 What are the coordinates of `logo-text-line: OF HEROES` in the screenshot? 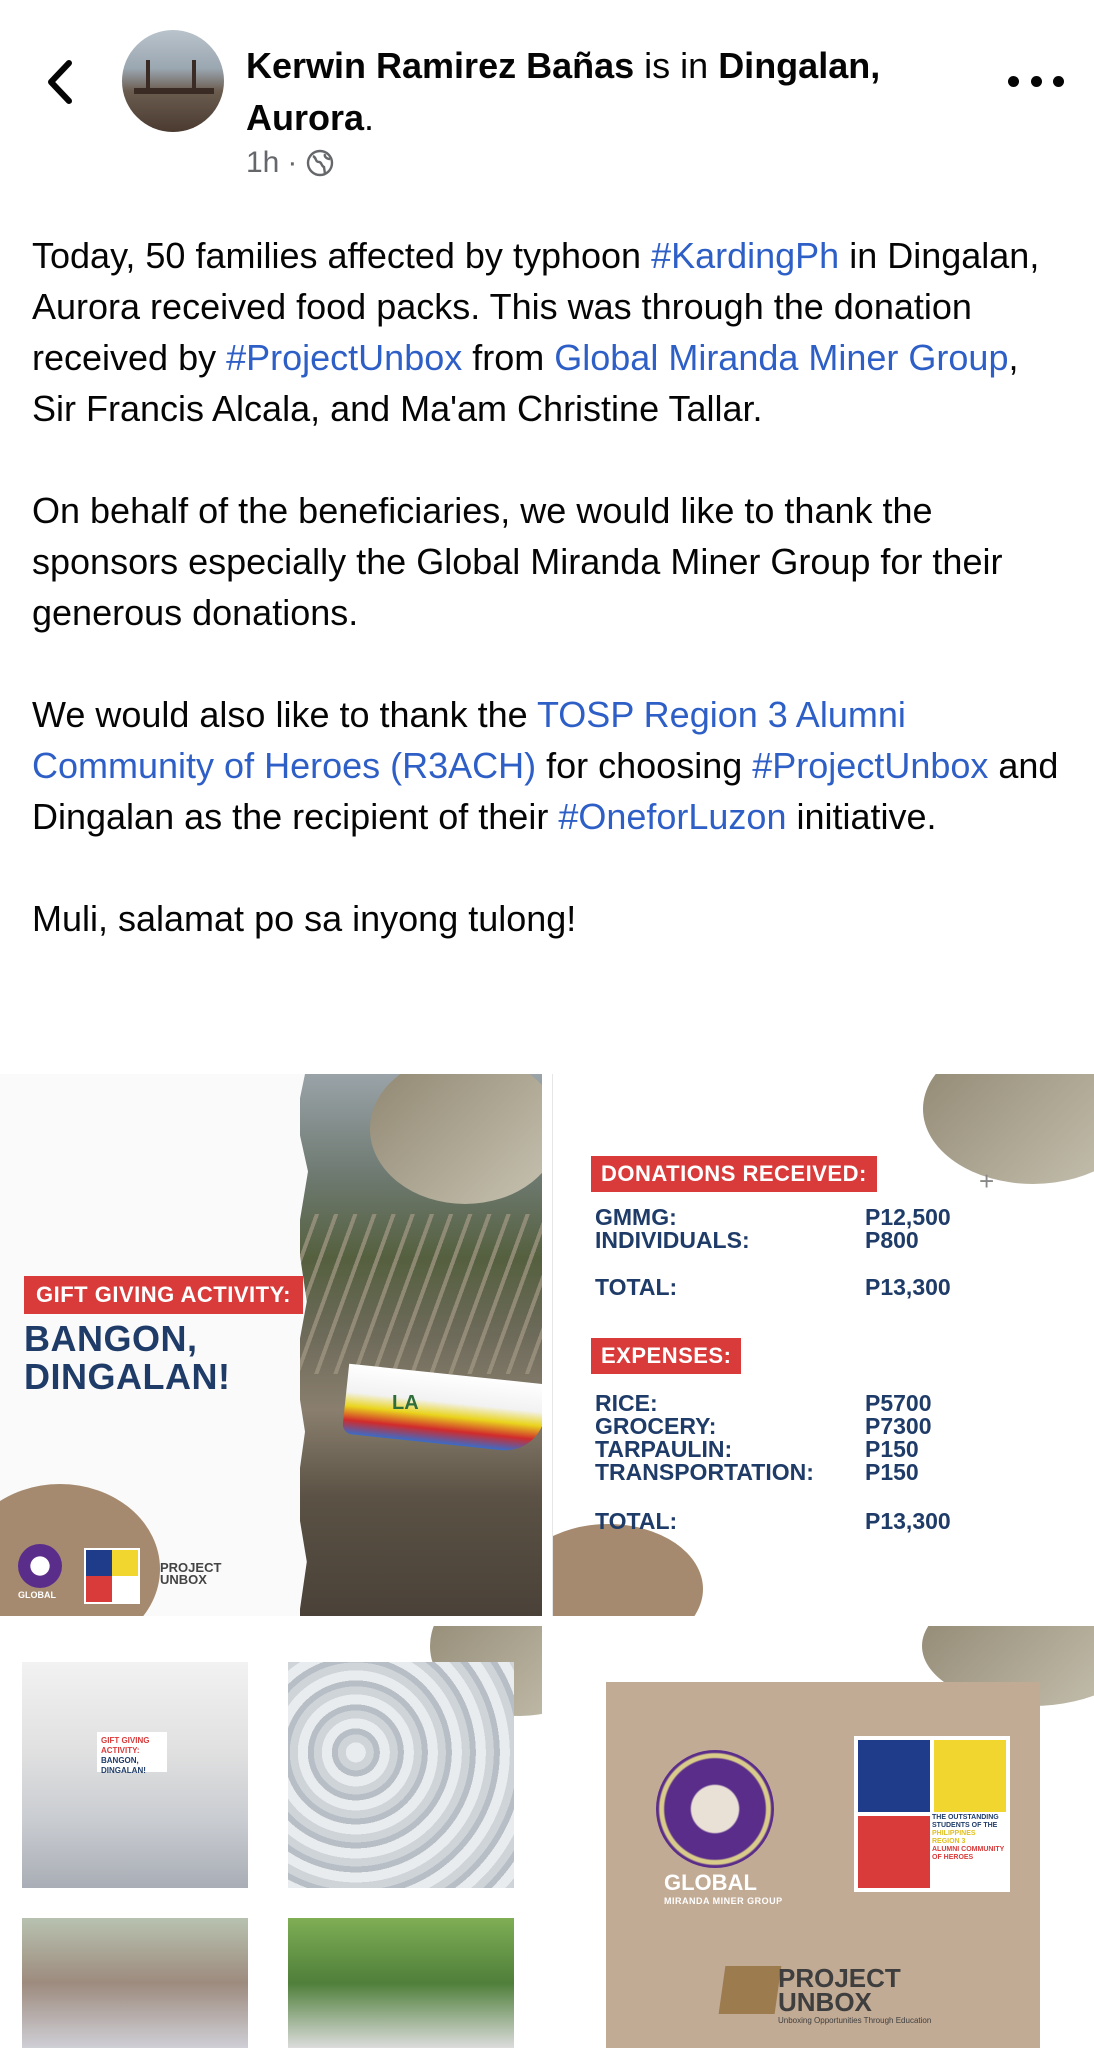 It's located at (953, 1857).